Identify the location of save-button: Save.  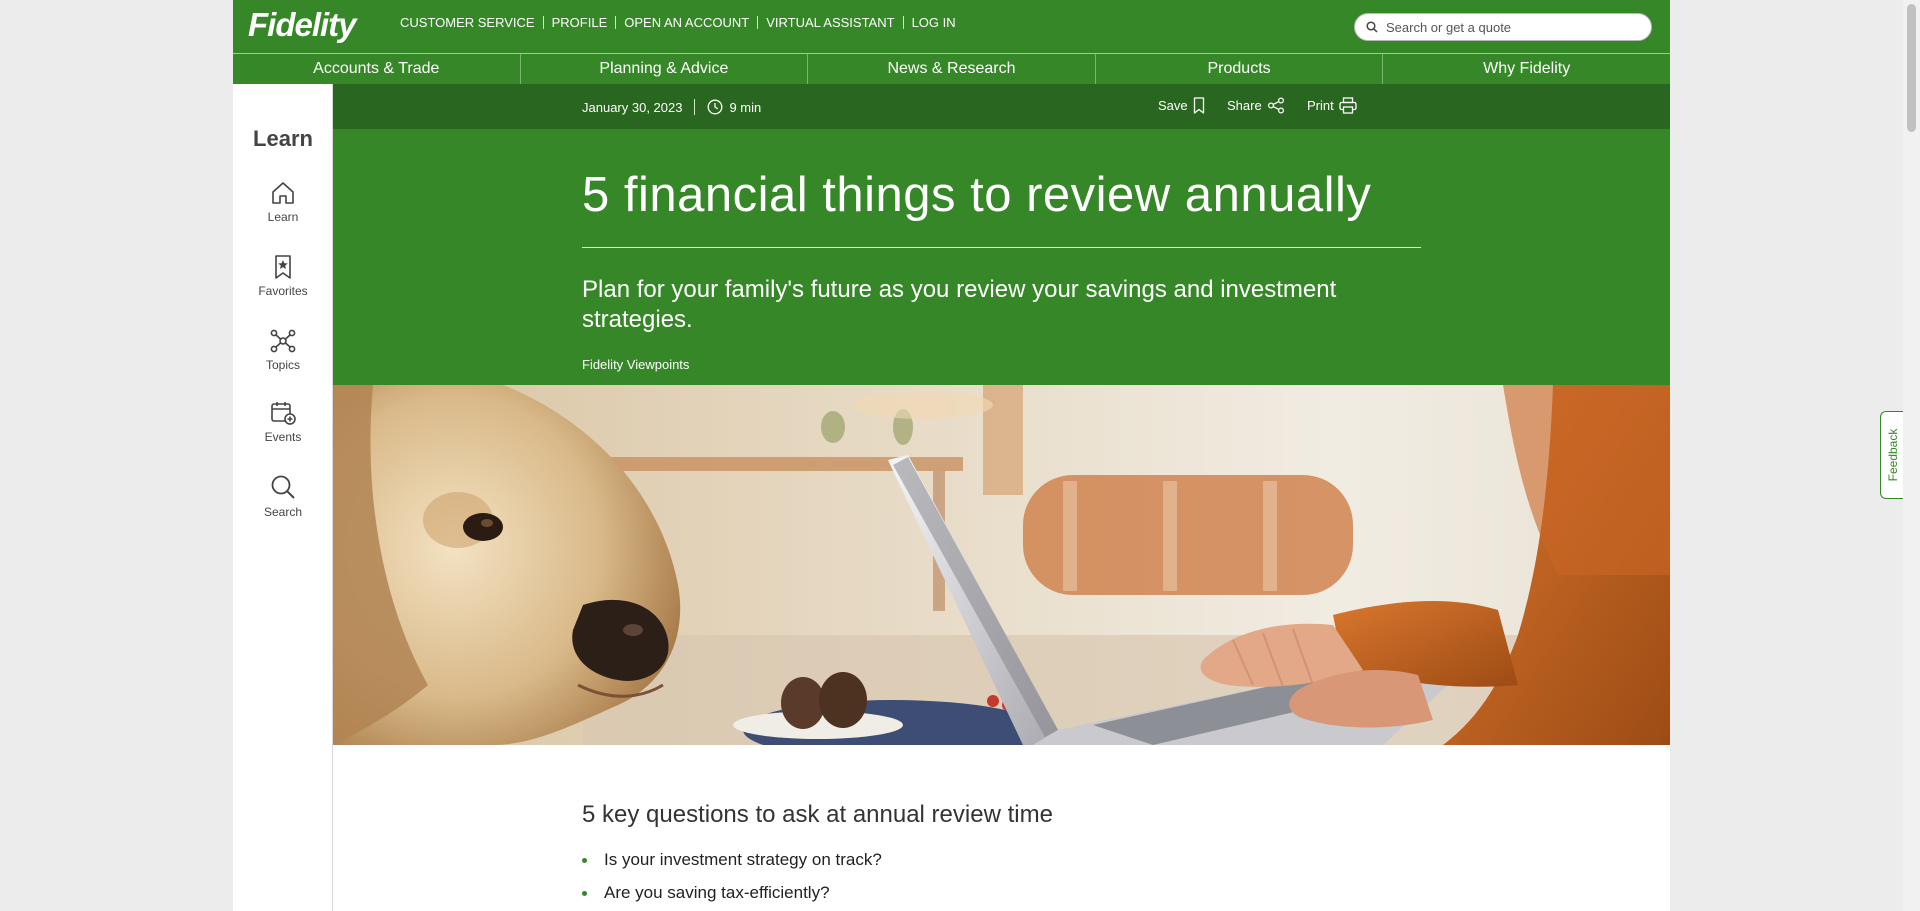
(1181, 105).